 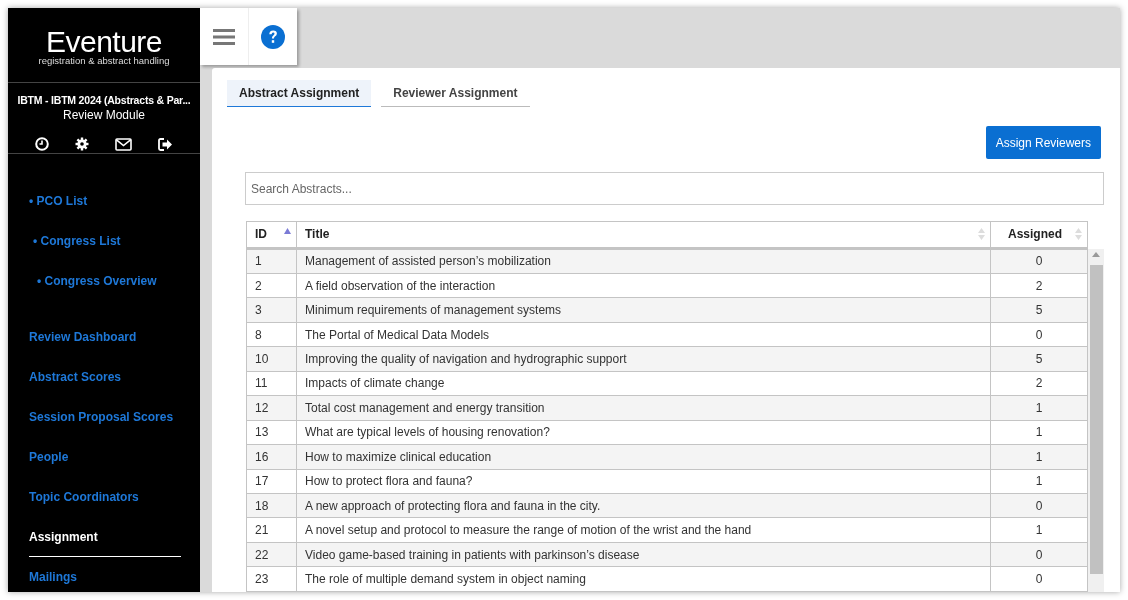 What do you see at coordinates (165, 144) in the screenshot?
I see `logout-icon` at bounding box center [165, 144].